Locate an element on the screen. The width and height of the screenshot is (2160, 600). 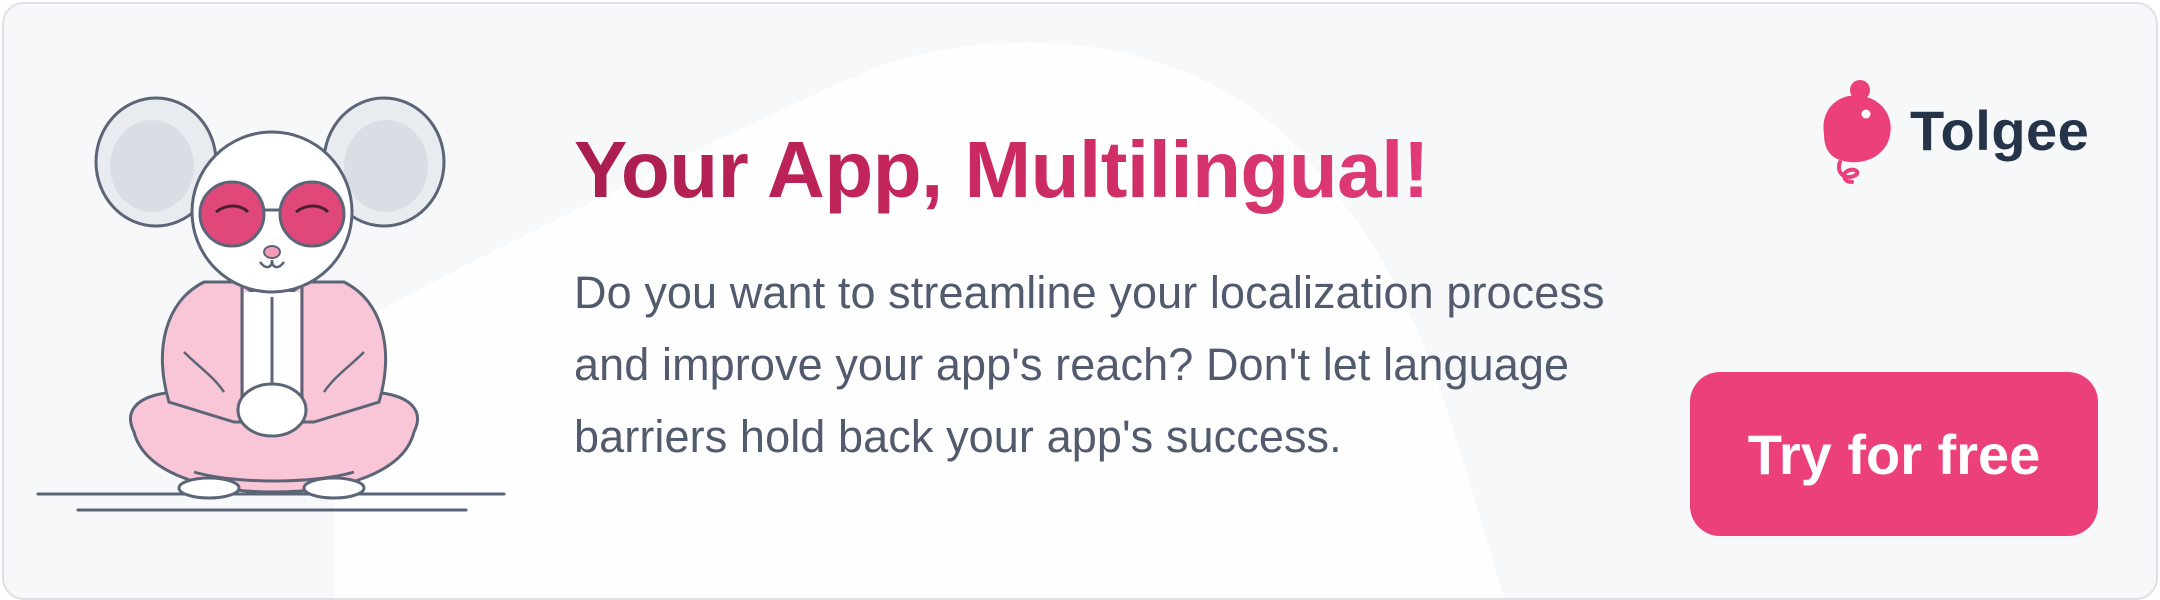
brand-name: Tolgee is located at coordinates (2000, 130).